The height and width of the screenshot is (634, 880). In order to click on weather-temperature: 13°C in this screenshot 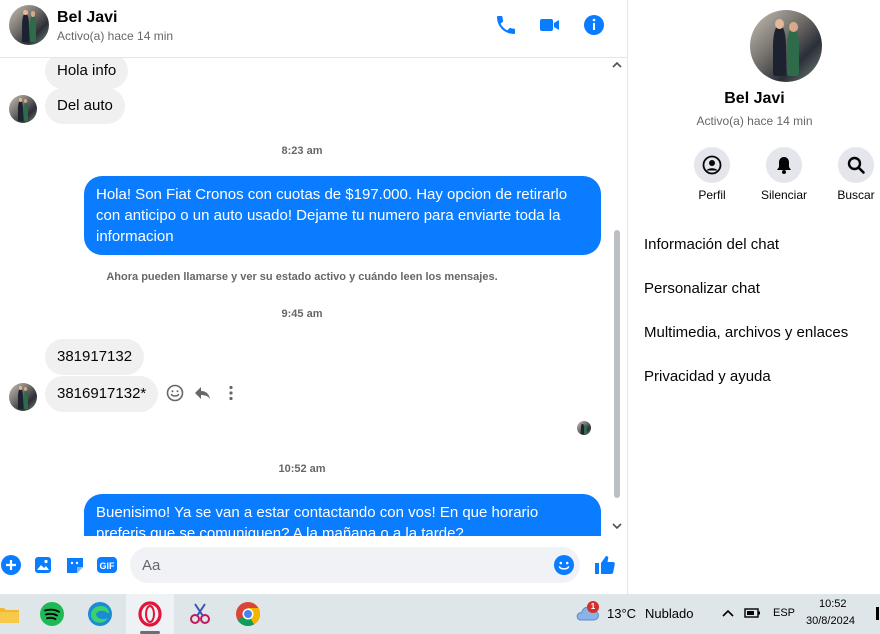, I will do `click(621, 613)`.